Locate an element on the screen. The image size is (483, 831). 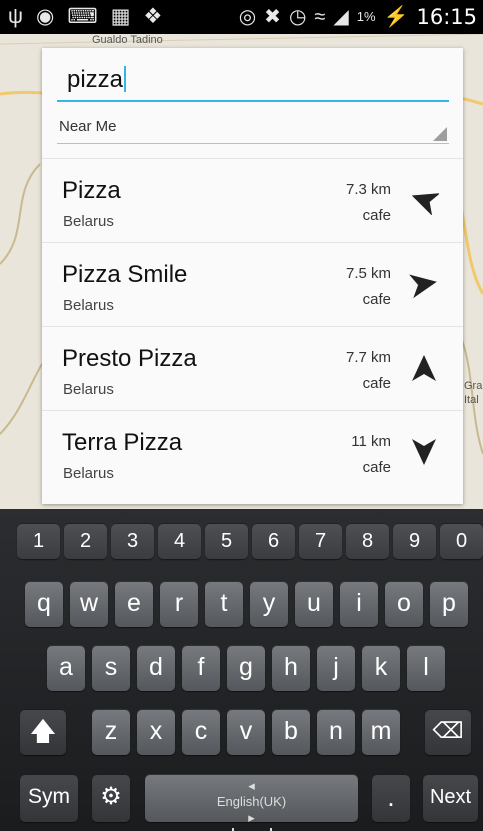
key-9: 9 is located at coordinates (414, 541).